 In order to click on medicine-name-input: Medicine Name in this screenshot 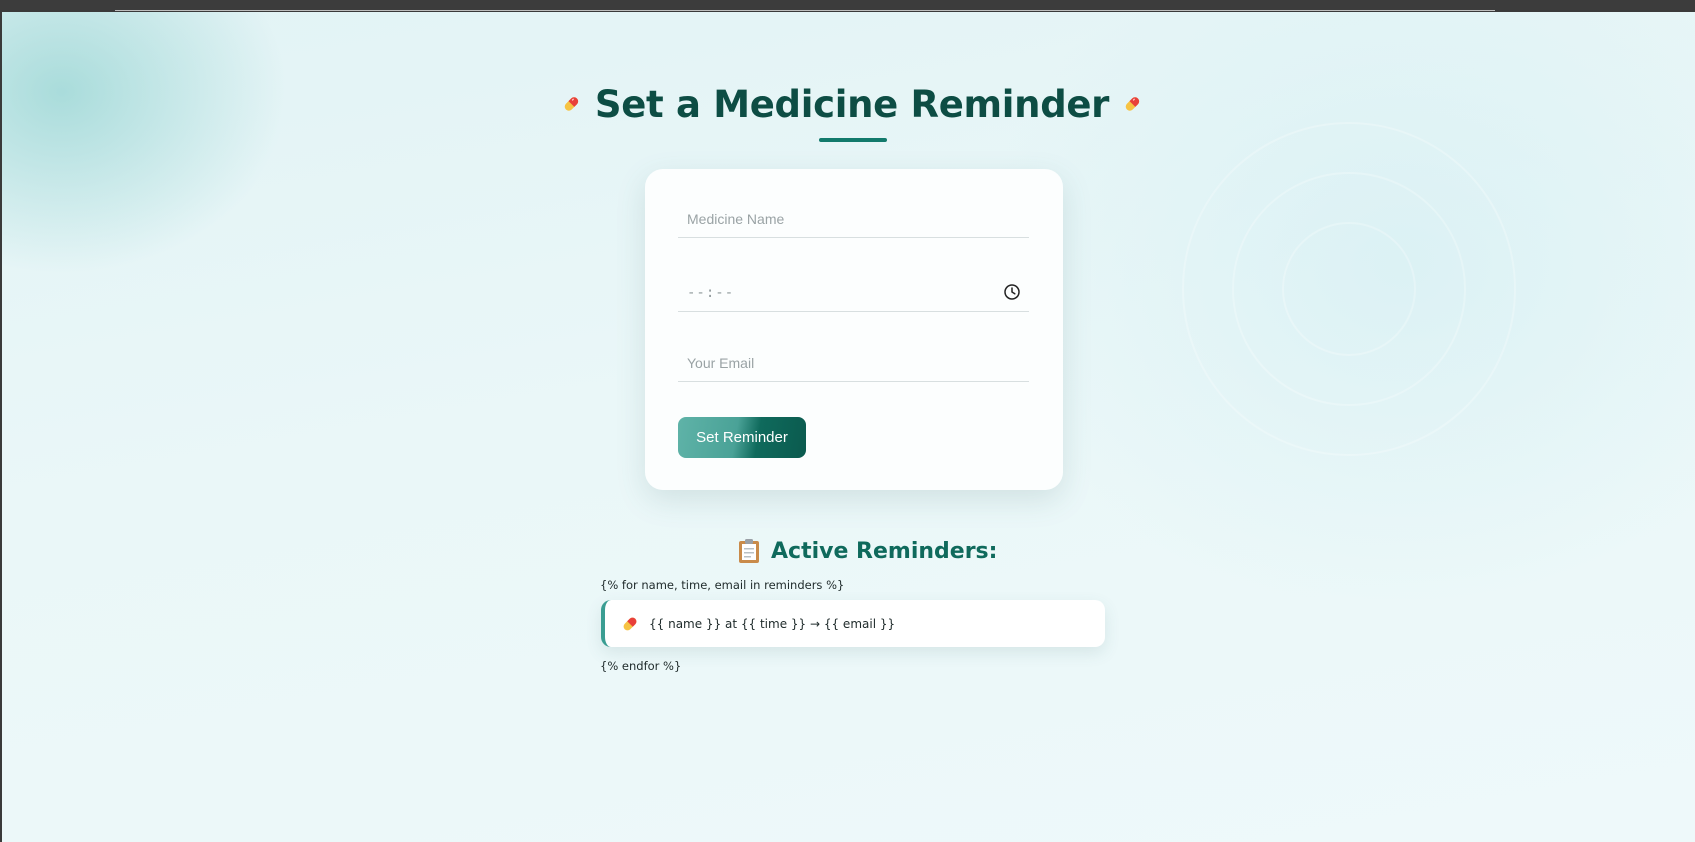, I will do `click(853, 220)`.